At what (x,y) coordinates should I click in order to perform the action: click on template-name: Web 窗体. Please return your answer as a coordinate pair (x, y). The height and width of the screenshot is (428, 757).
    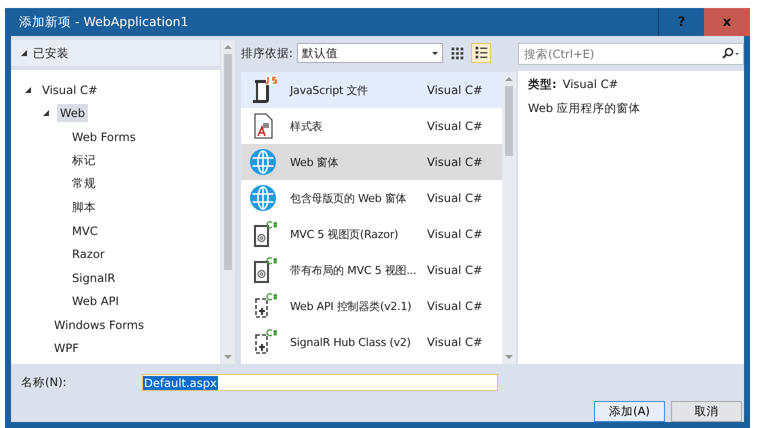
    Looking at the image, I should click on (315, 162).